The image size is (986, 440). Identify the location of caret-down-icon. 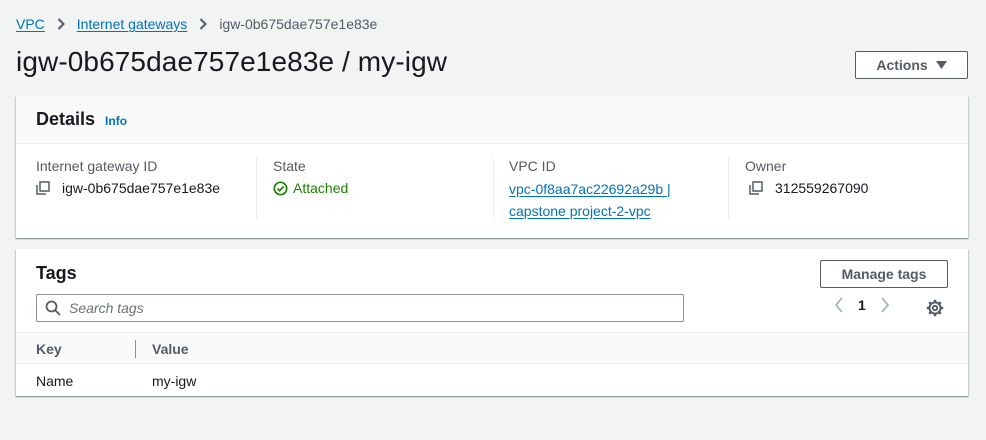
(941, 65).